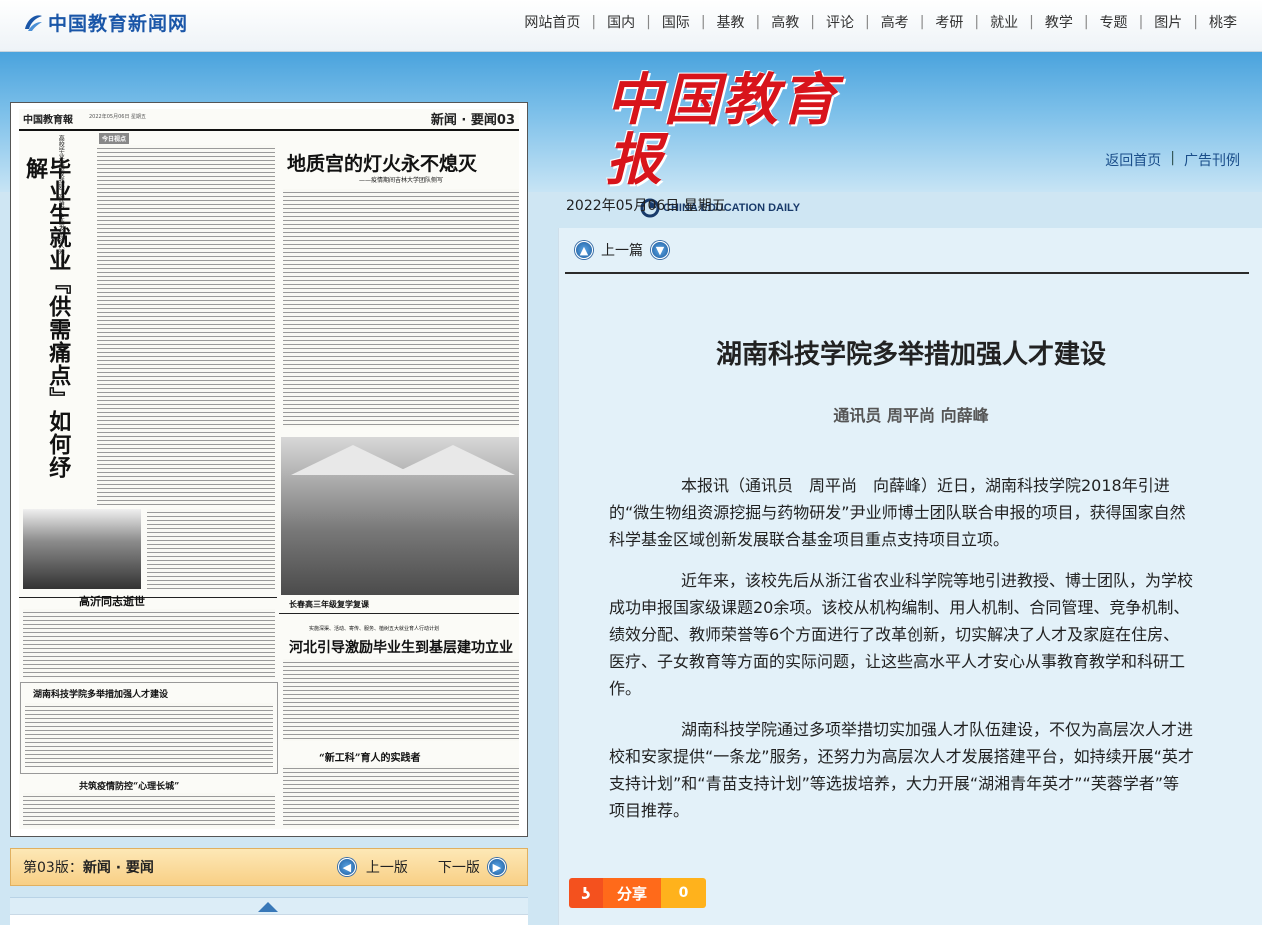 This screenshot has height=925, width=1262. I want to click on fire-story-headline: 地质宫的灯火永不熄灭, so click(382, 162).